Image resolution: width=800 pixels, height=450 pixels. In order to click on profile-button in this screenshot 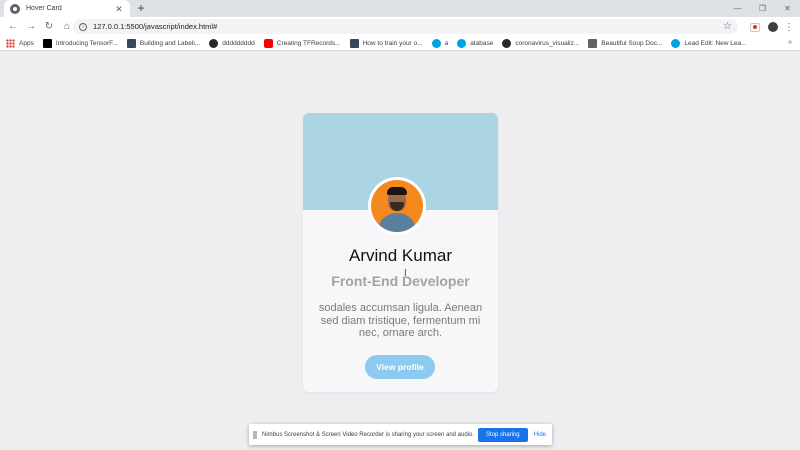, I will do `click(773, 27)`.